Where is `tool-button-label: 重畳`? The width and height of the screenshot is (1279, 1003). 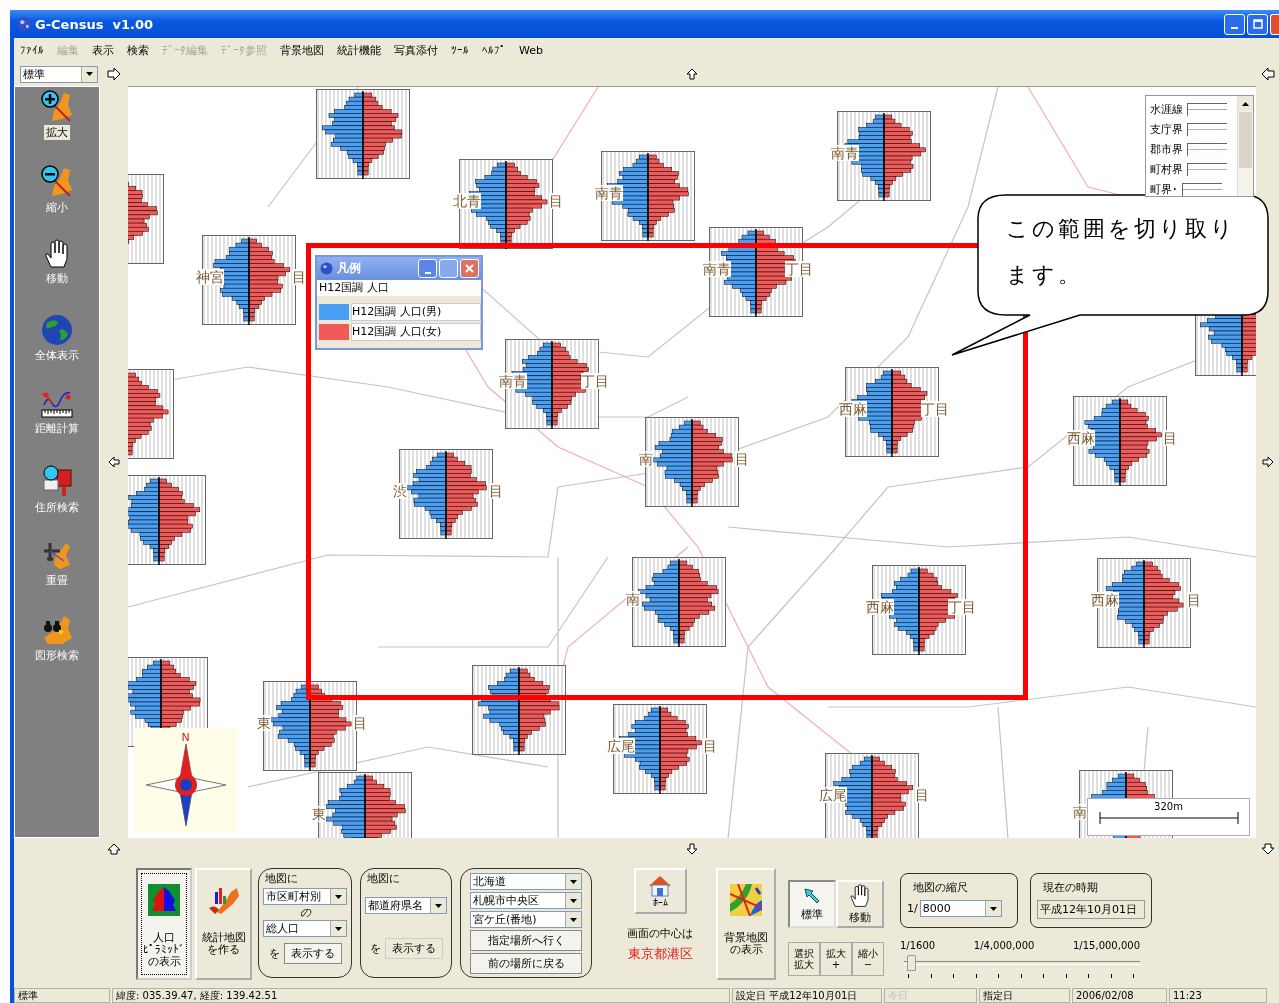
tool-button-label: 重畳 is located at coordinates (57, 580).